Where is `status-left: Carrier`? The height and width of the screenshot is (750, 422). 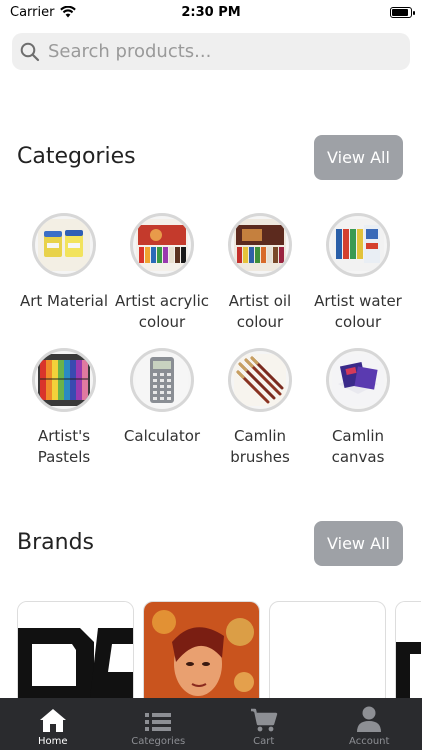
status-left: Carrier is located at coordinates (43, 12).